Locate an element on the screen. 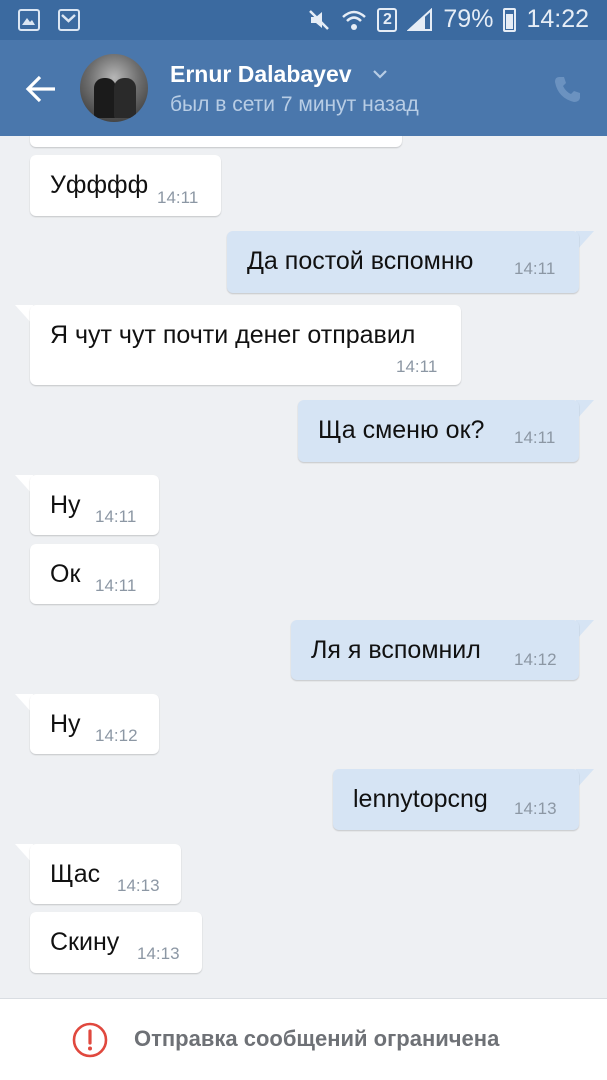  message-bubble-incoming: Ок 14:11 is located at coordinates (94, 574).